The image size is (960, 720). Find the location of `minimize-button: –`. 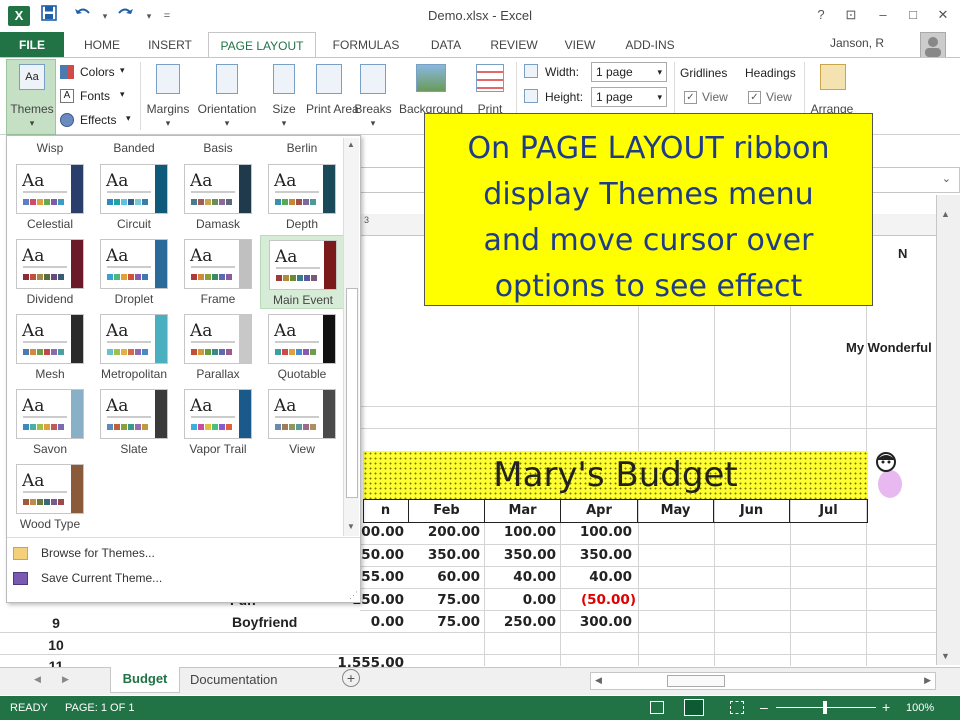

minimize-button: – is located at coordinates (883, 15).